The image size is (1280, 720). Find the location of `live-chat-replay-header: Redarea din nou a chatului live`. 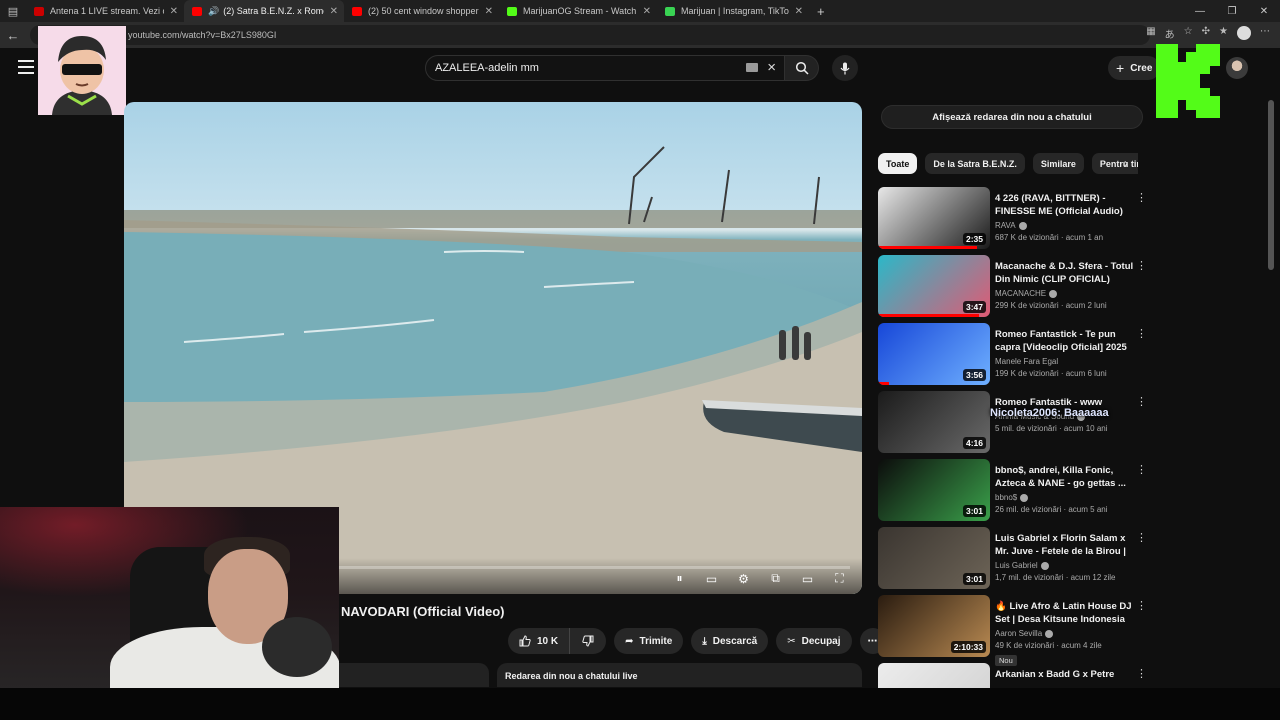

live-chat-replay-header: Redarea din nou a chatului live is located at coordinates (679, 675).